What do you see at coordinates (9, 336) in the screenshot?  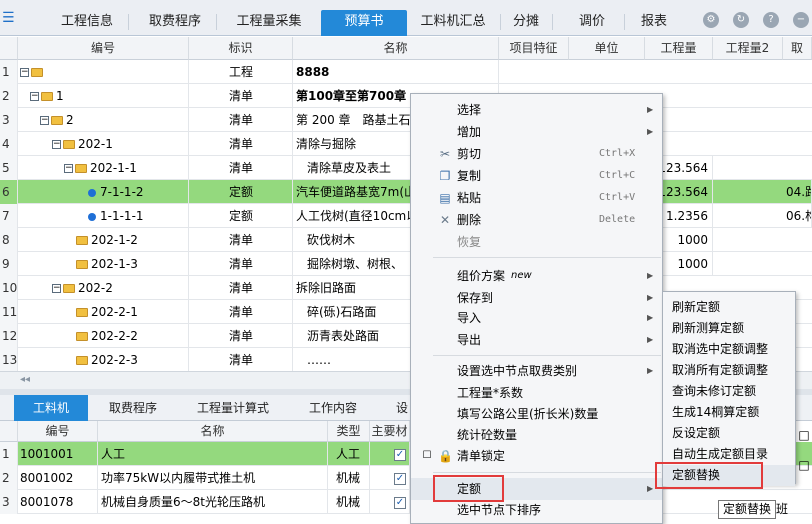 I see `row-number: 12` at bounding box center [9, 336].